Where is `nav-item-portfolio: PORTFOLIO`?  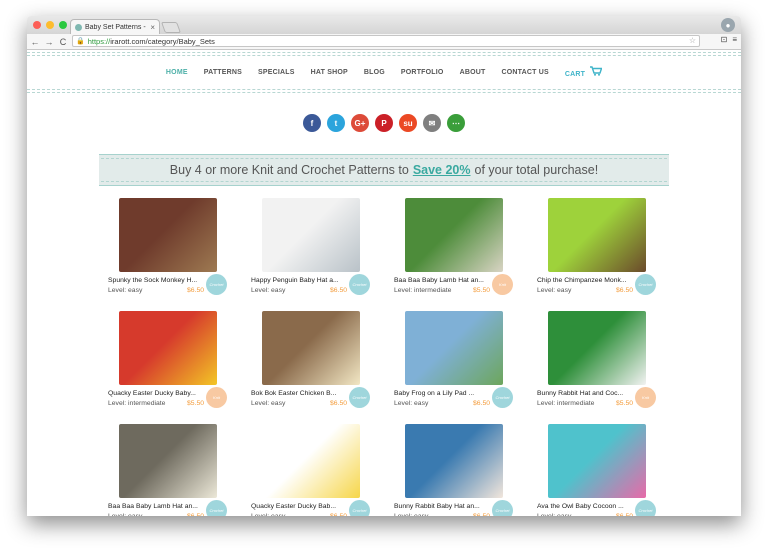 nav-item-portfolio: PORTFOLIO is located at coordinates (422, 72).